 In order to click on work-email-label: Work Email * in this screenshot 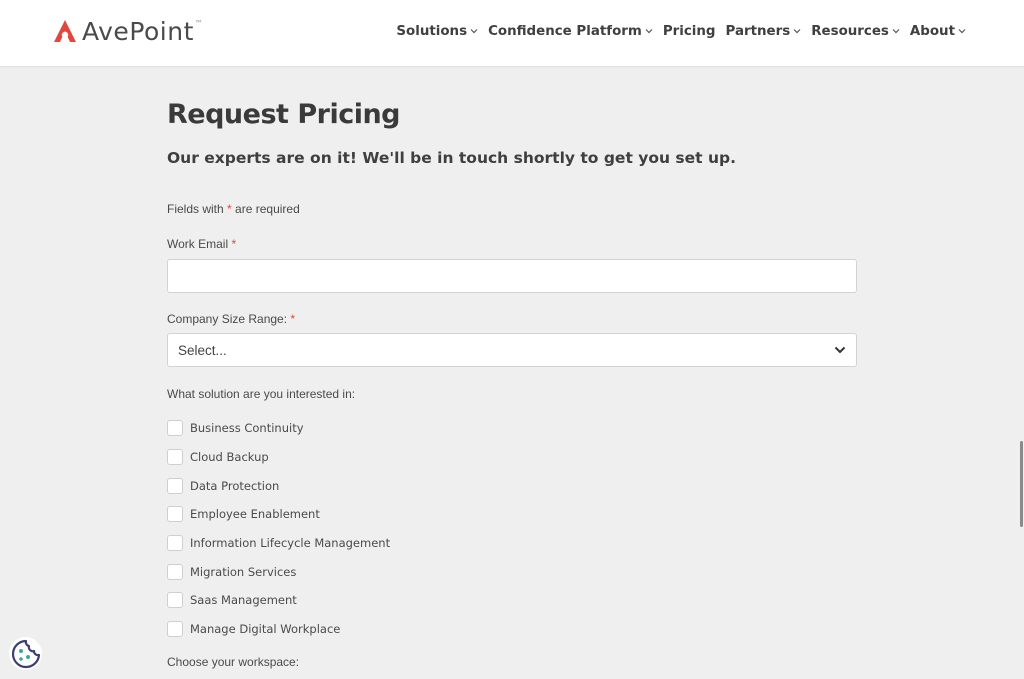, I will do `click(202, 244)`.